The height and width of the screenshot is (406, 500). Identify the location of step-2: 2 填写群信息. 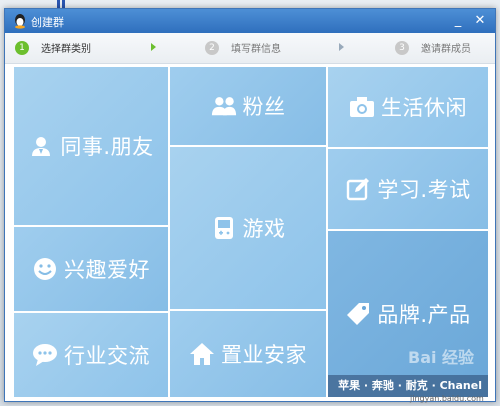
(243, 48).